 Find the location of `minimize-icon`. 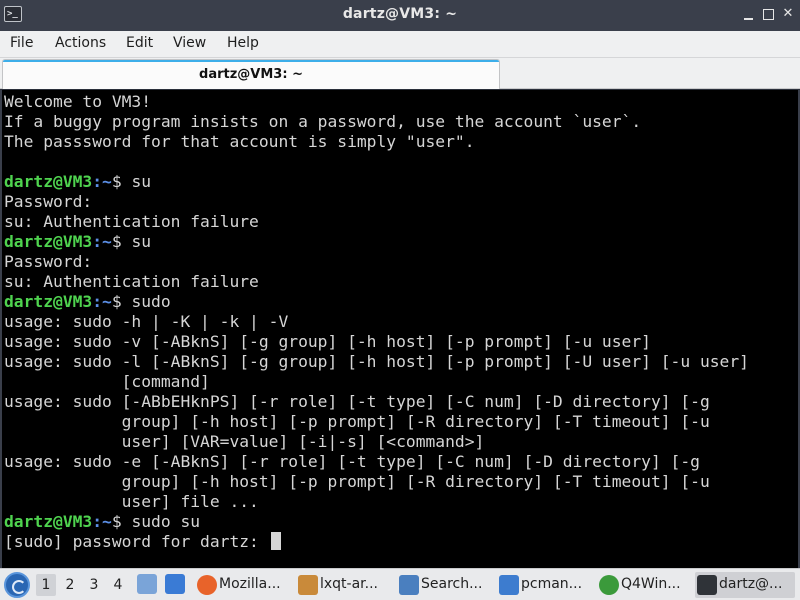

minimize-icon is located at coordinates (748, 14).